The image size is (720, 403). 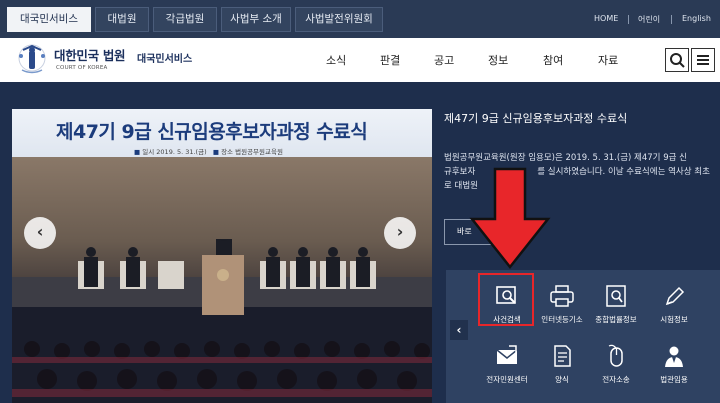 I want to click on envelope-icon, so click(x=507, y=354).